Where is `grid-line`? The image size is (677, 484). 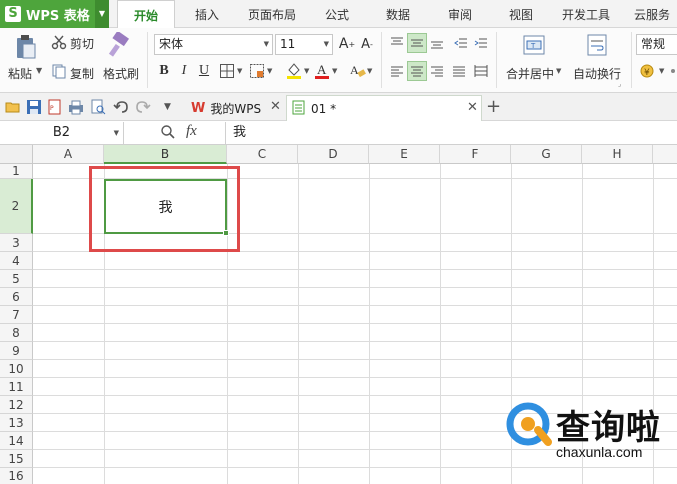 grid-line is located at coordinates (355, 341).